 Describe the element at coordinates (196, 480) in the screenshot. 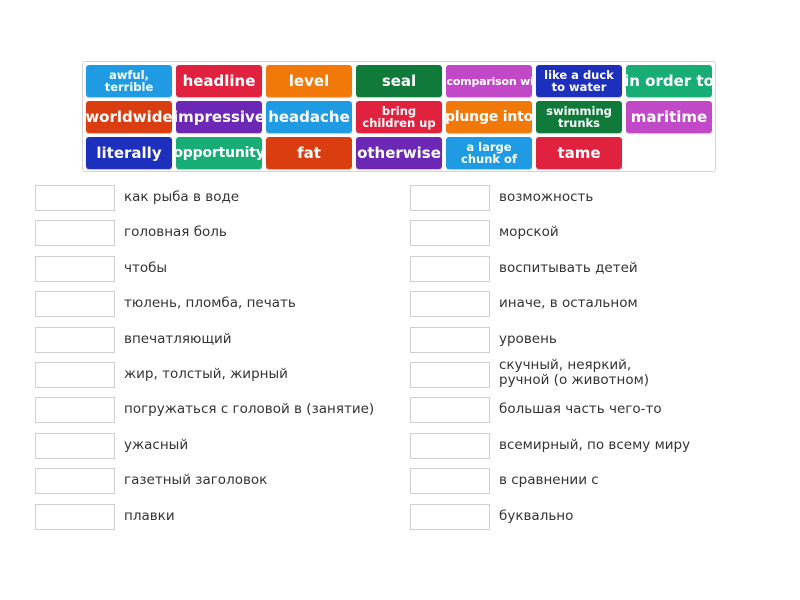

I see `match-label: газетный заголовок` at that location.